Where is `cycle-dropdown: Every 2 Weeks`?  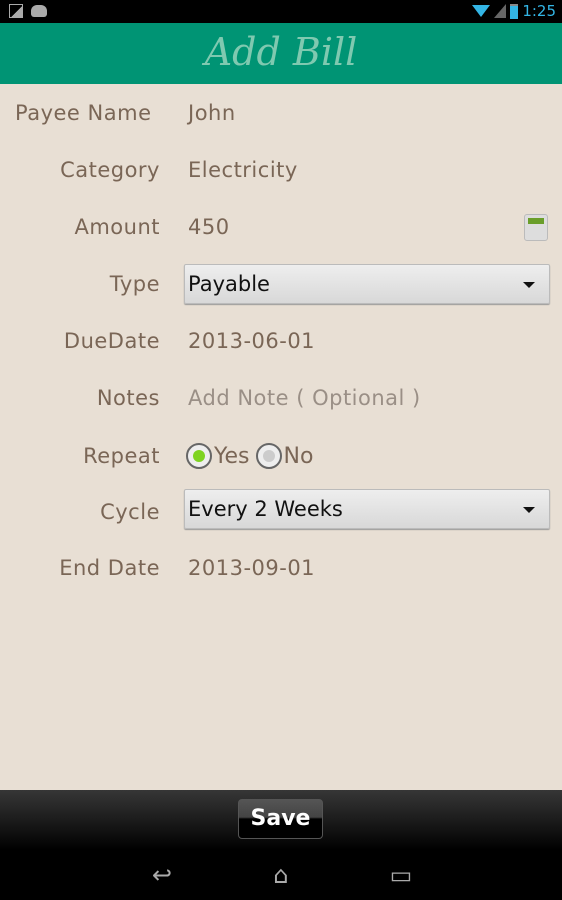 cycle-dropdown: Every 2 Weeks is located at coordinates (367, 509).